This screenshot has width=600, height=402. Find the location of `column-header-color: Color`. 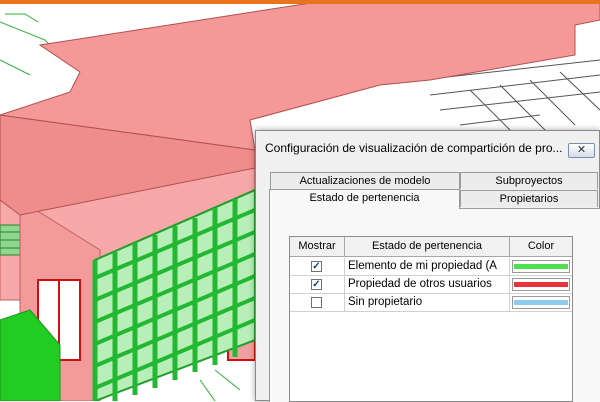

column-header-color: Color is located at coordinates (541, 247).